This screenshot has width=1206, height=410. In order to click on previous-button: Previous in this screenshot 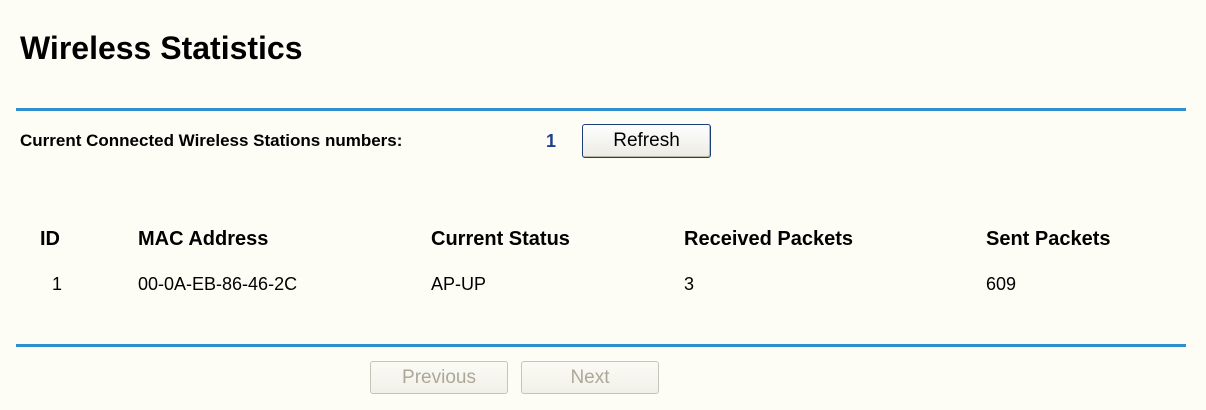, I will do `click(439, 377)`.